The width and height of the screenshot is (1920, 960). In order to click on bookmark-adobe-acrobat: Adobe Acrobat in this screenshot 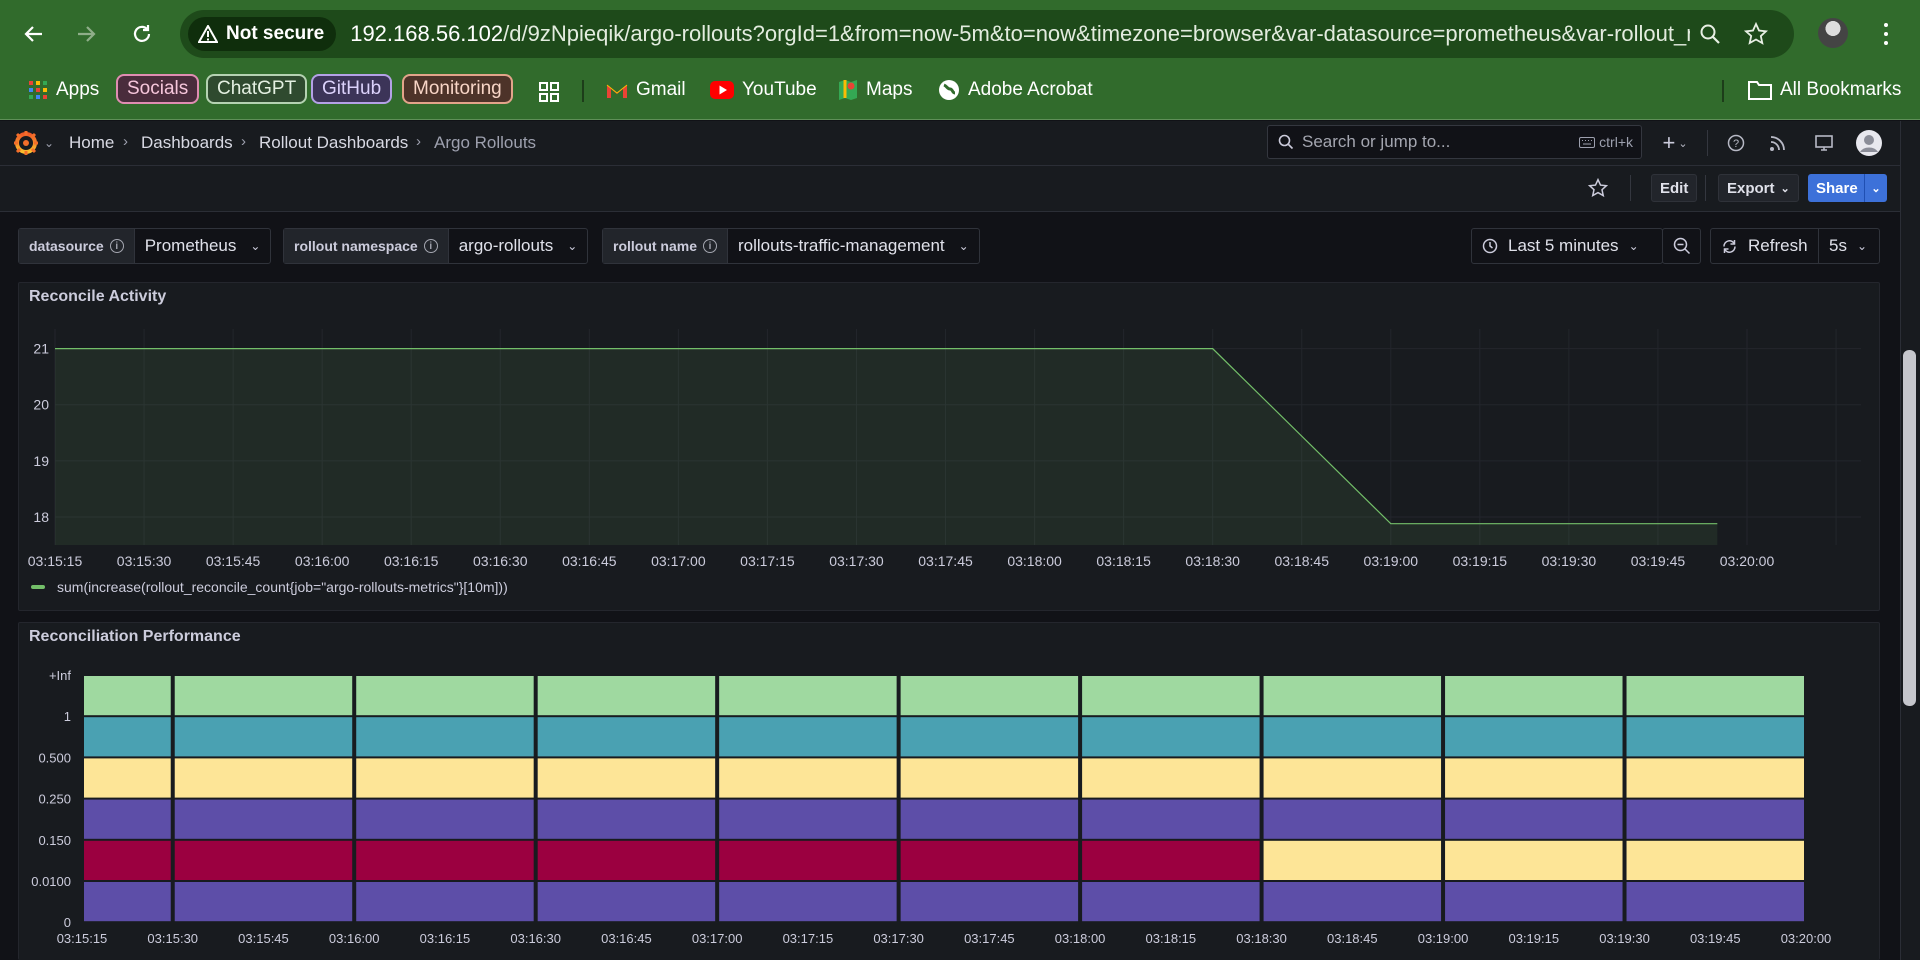, I will do `click(1015, 90)`.